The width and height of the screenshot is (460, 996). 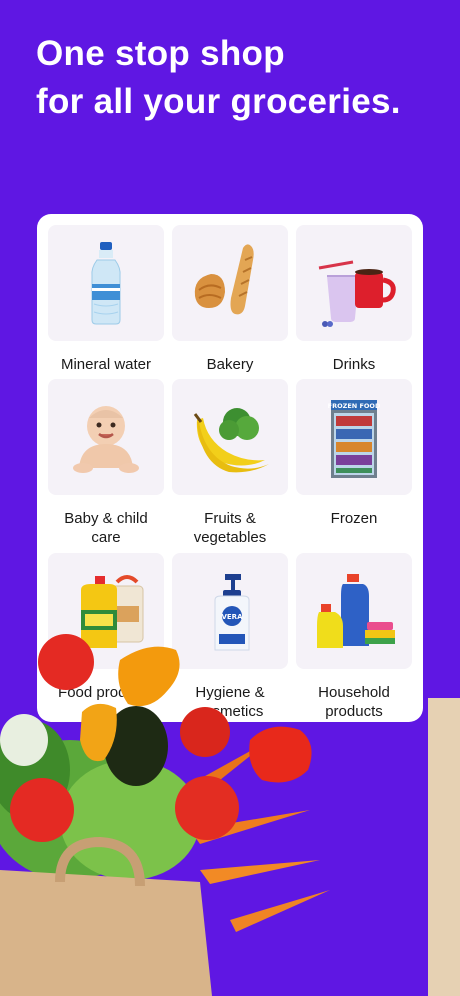 What do you see at coordinates (232, 617) in the screenshot?
I see `soap-brand-text: VERA` at bounding box center [232, 617].